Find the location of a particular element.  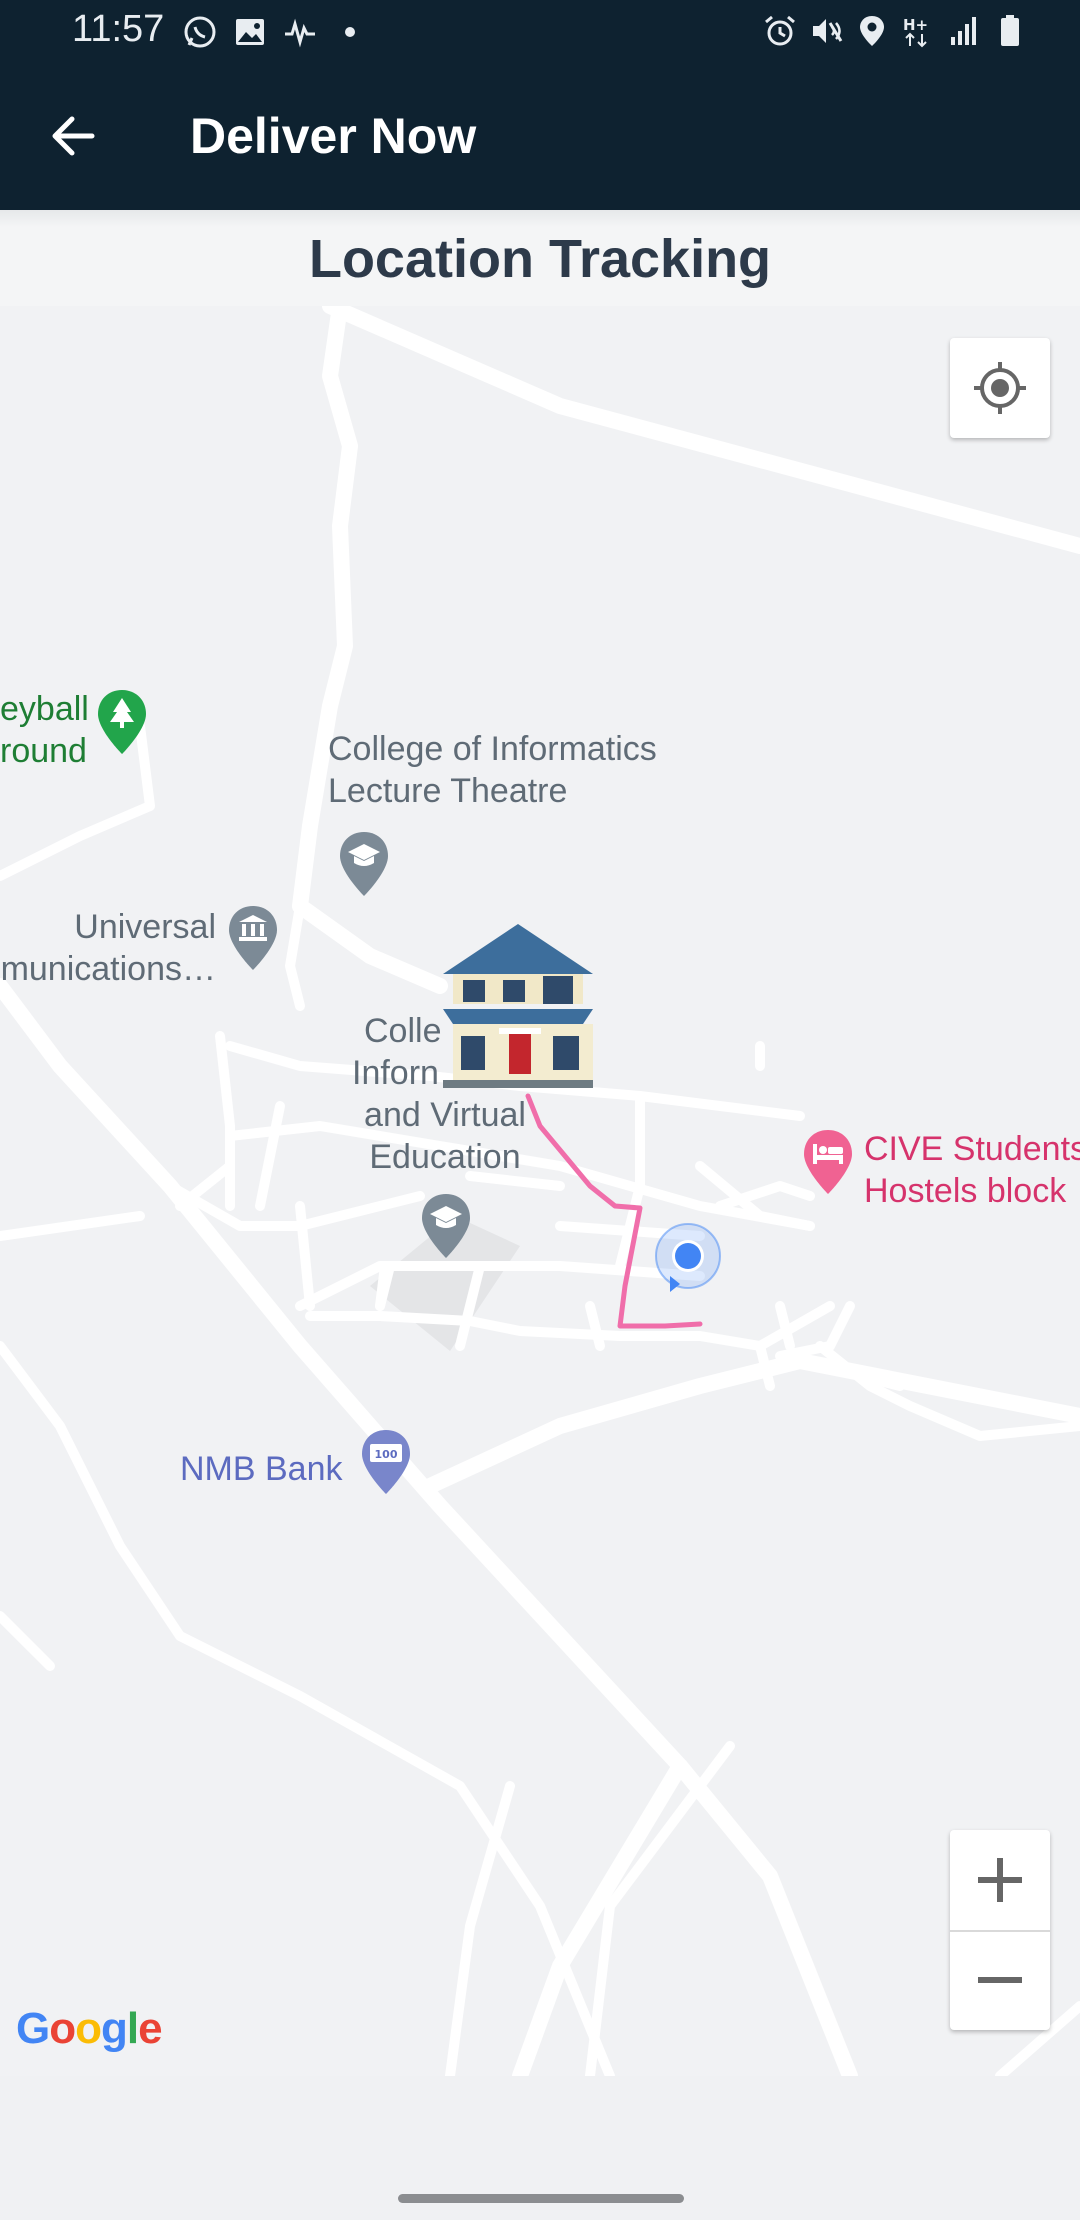

user-location-marker is located at coordinates (688, 1257).